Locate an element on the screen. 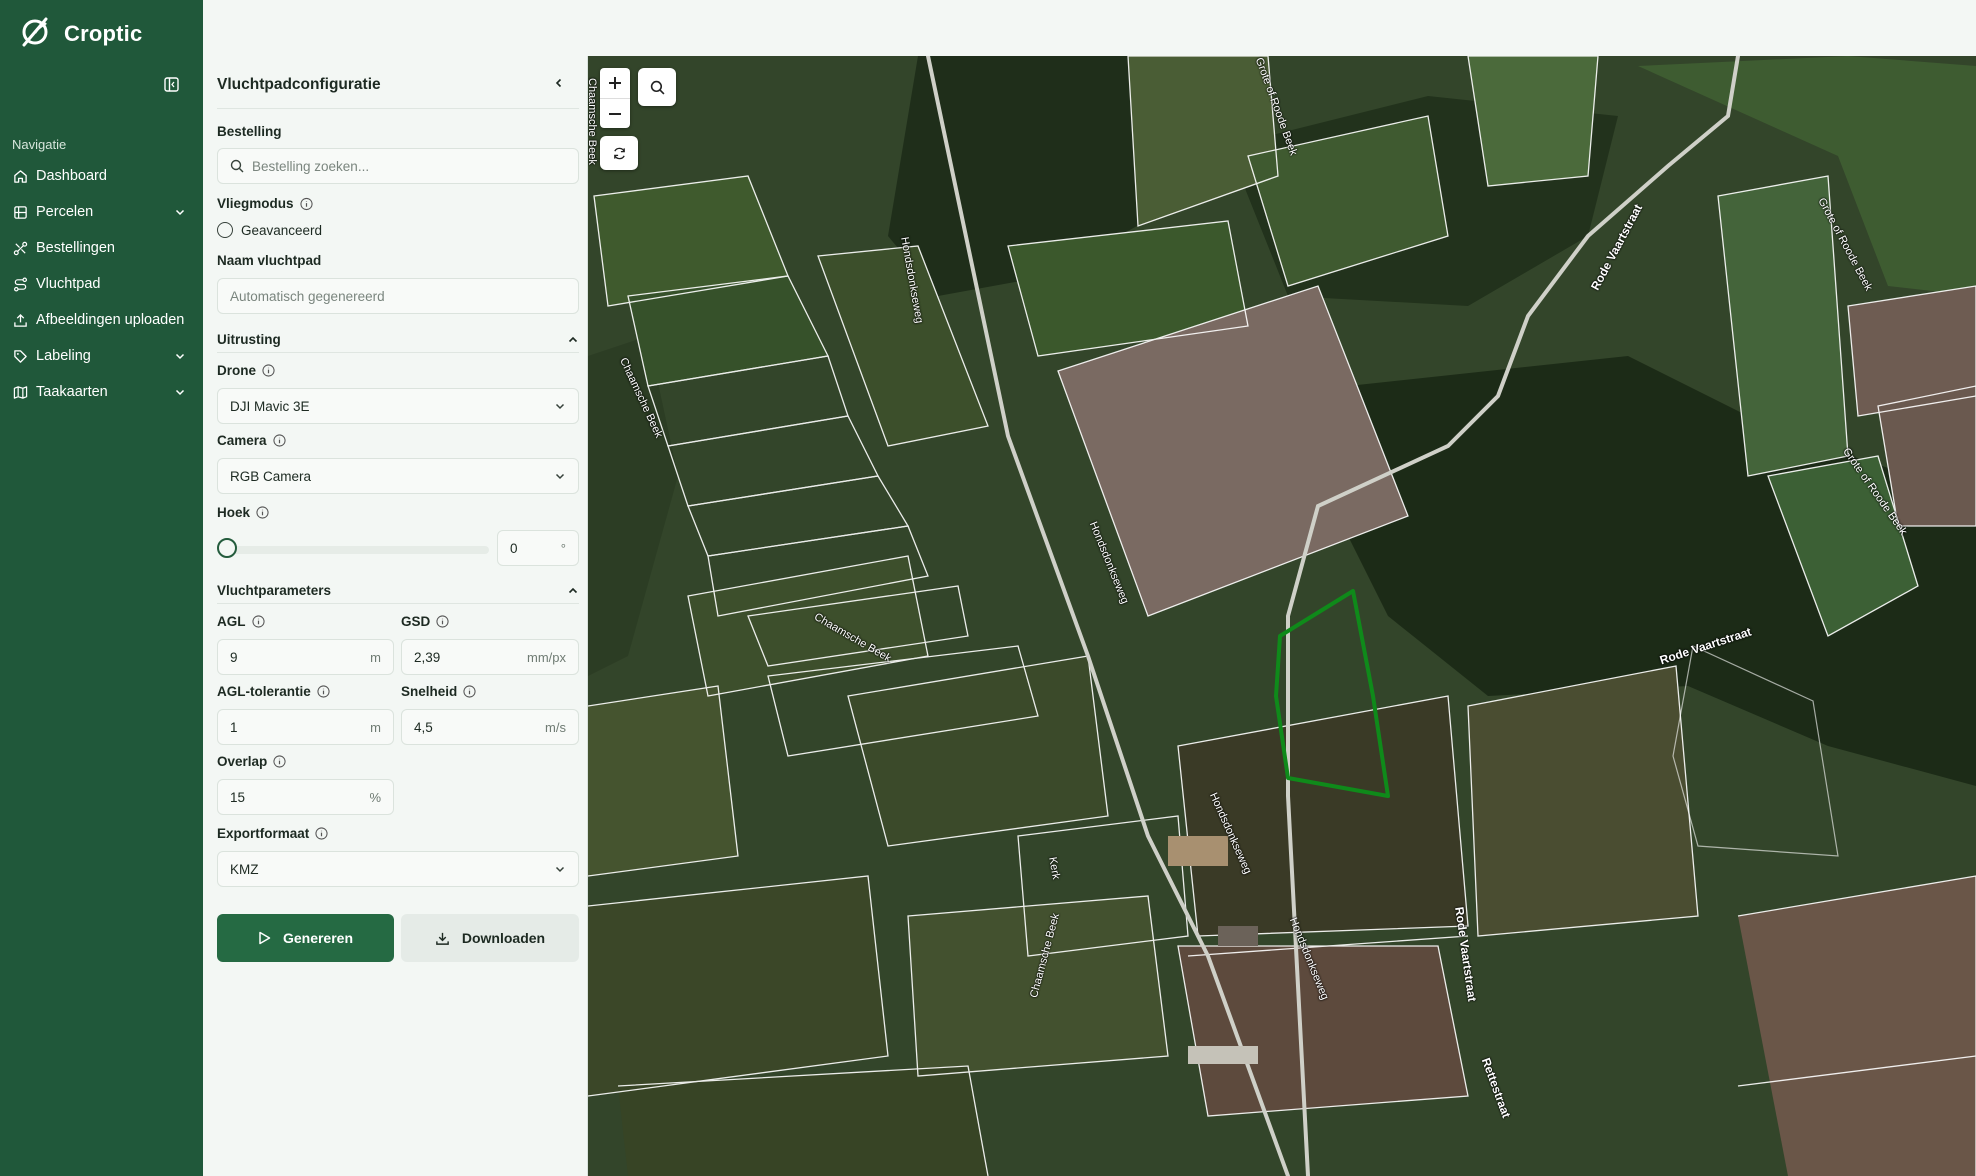  speed-label: Snelheid is located at coordinates (438, 691).